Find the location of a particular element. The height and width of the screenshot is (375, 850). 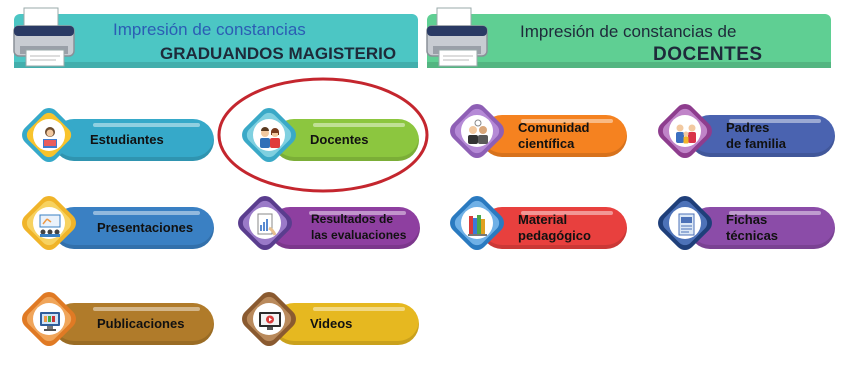

videos-button: Videos is located at coordinates (324, 321).